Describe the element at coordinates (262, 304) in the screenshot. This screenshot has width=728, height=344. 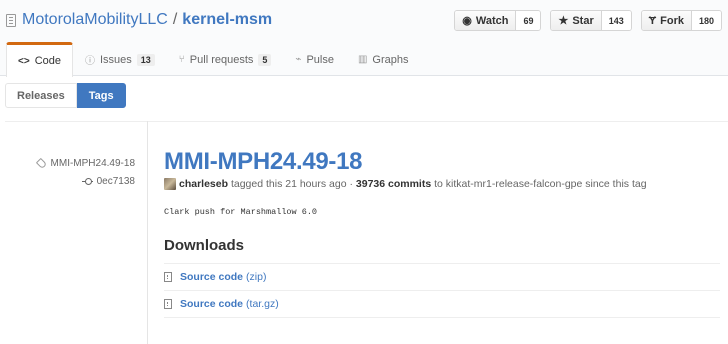
I see `download-ext: (tar.gz)` at that location.